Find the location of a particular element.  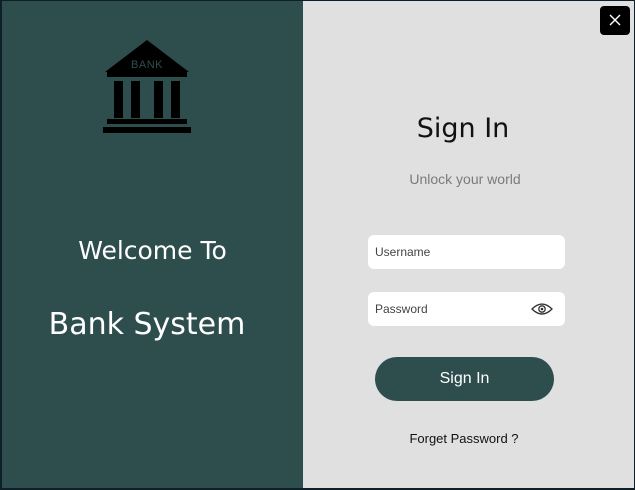

bank-logo-text: BANK is located at coordinates (147, 65).